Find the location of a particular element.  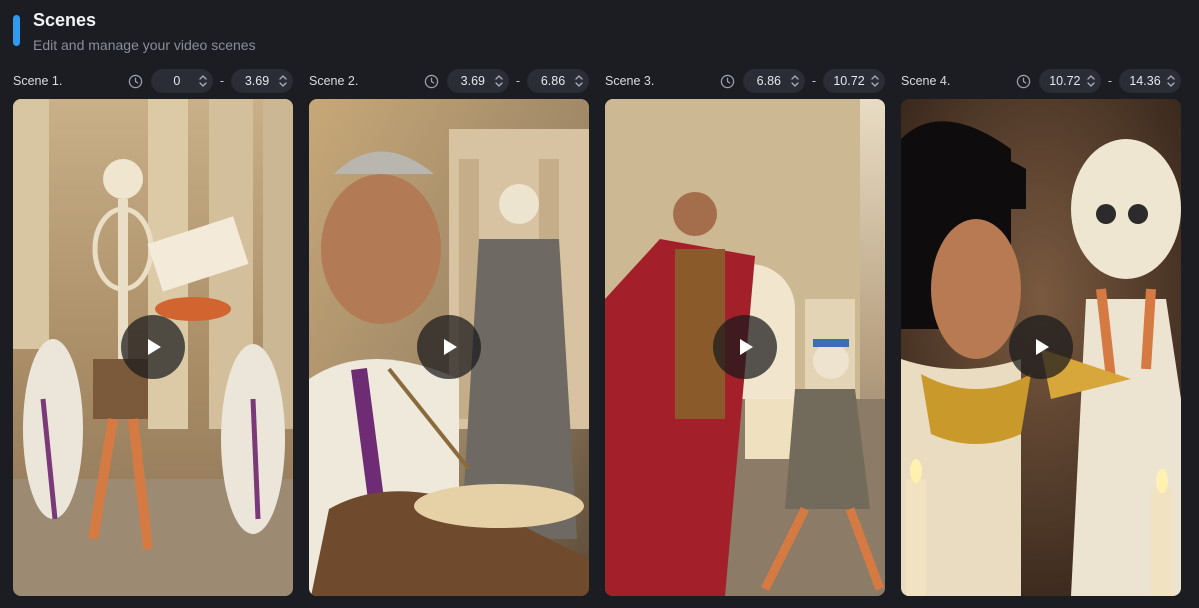

accent-bar is located at coordinates (16, 30).